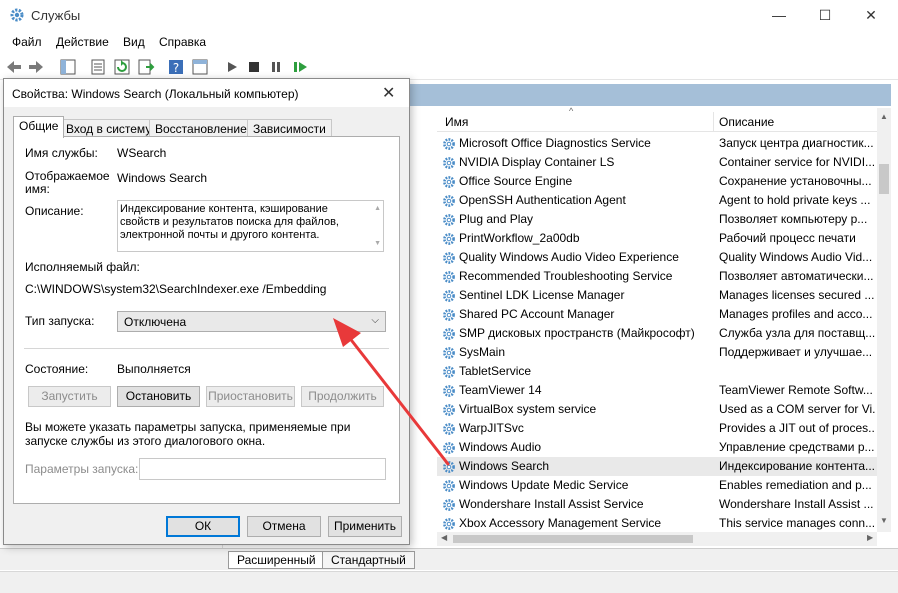 This screenshot has width=898, height=593. What do you see at coordinates (551, 504) in the screenshot?
I see `service-name: Wondershare Install Assist Service` at bounding box center [551, 504].